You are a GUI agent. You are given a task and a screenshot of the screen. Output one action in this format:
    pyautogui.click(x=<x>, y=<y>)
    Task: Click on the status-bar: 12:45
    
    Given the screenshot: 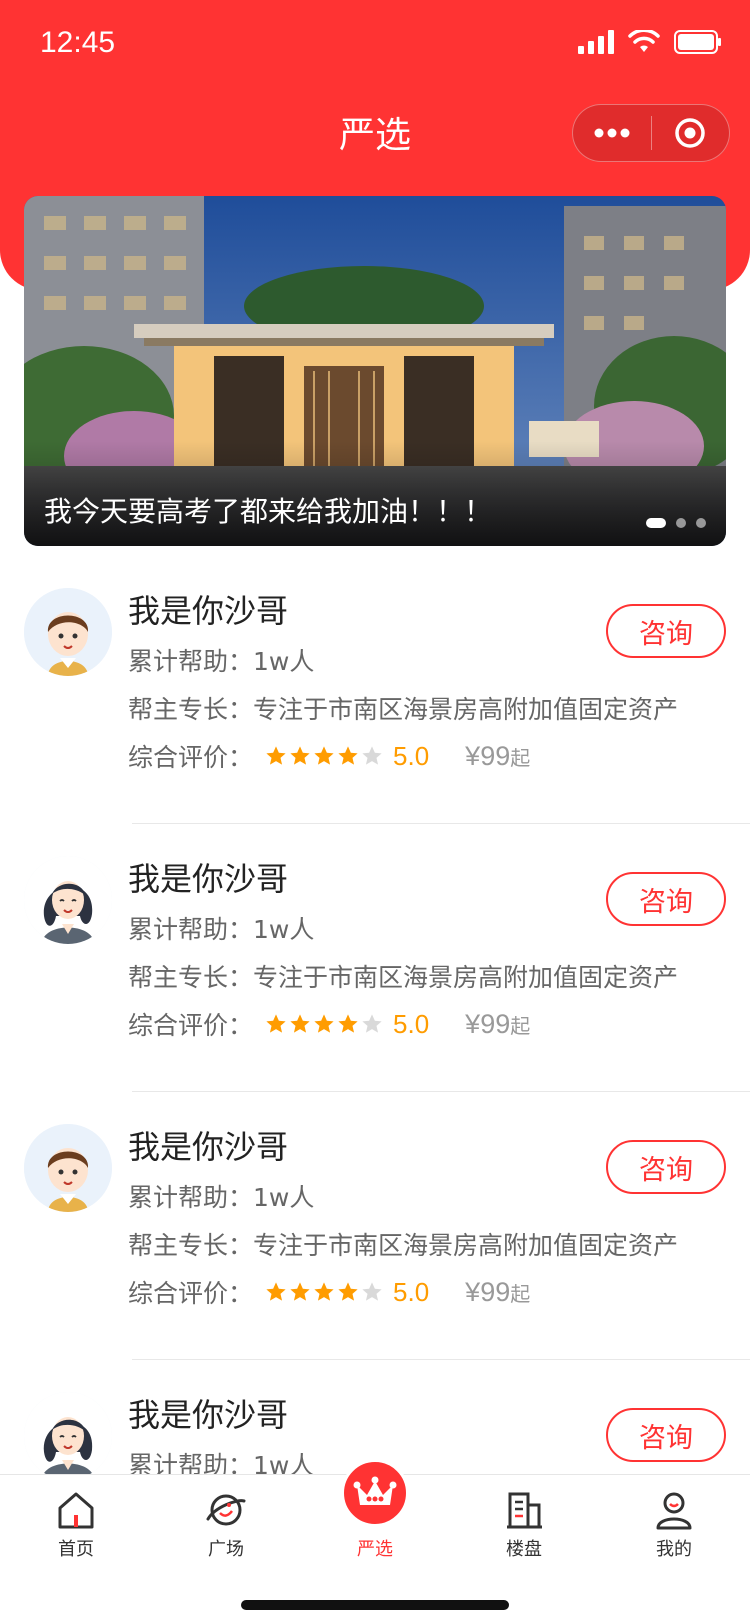 What is the action you would take?
    pyautogui.click(x=375, y=44)
    